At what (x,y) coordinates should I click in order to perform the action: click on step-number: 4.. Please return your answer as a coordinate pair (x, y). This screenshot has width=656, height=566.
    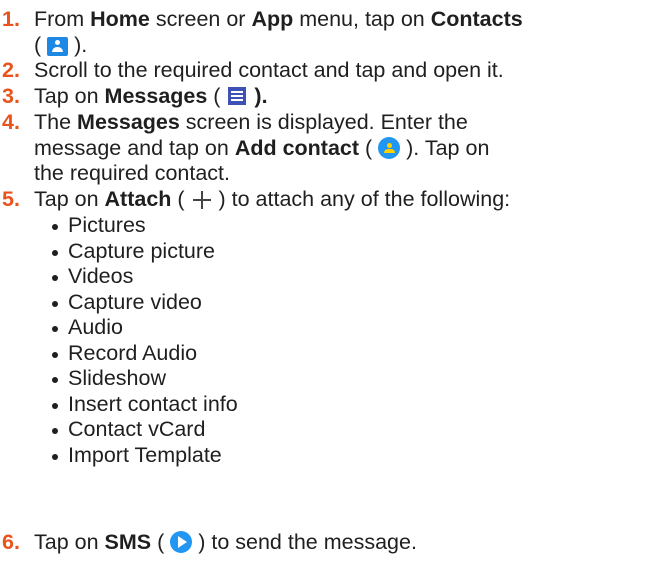
    Looking at the image, I should click on (11, 122).